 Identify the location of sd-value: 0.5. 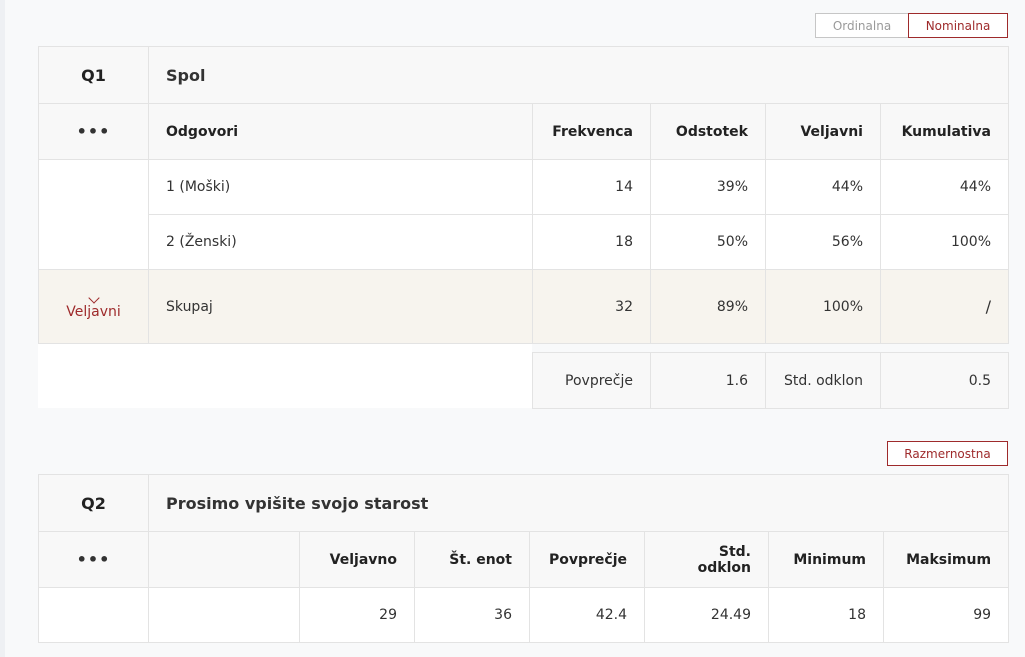
(944, 380).